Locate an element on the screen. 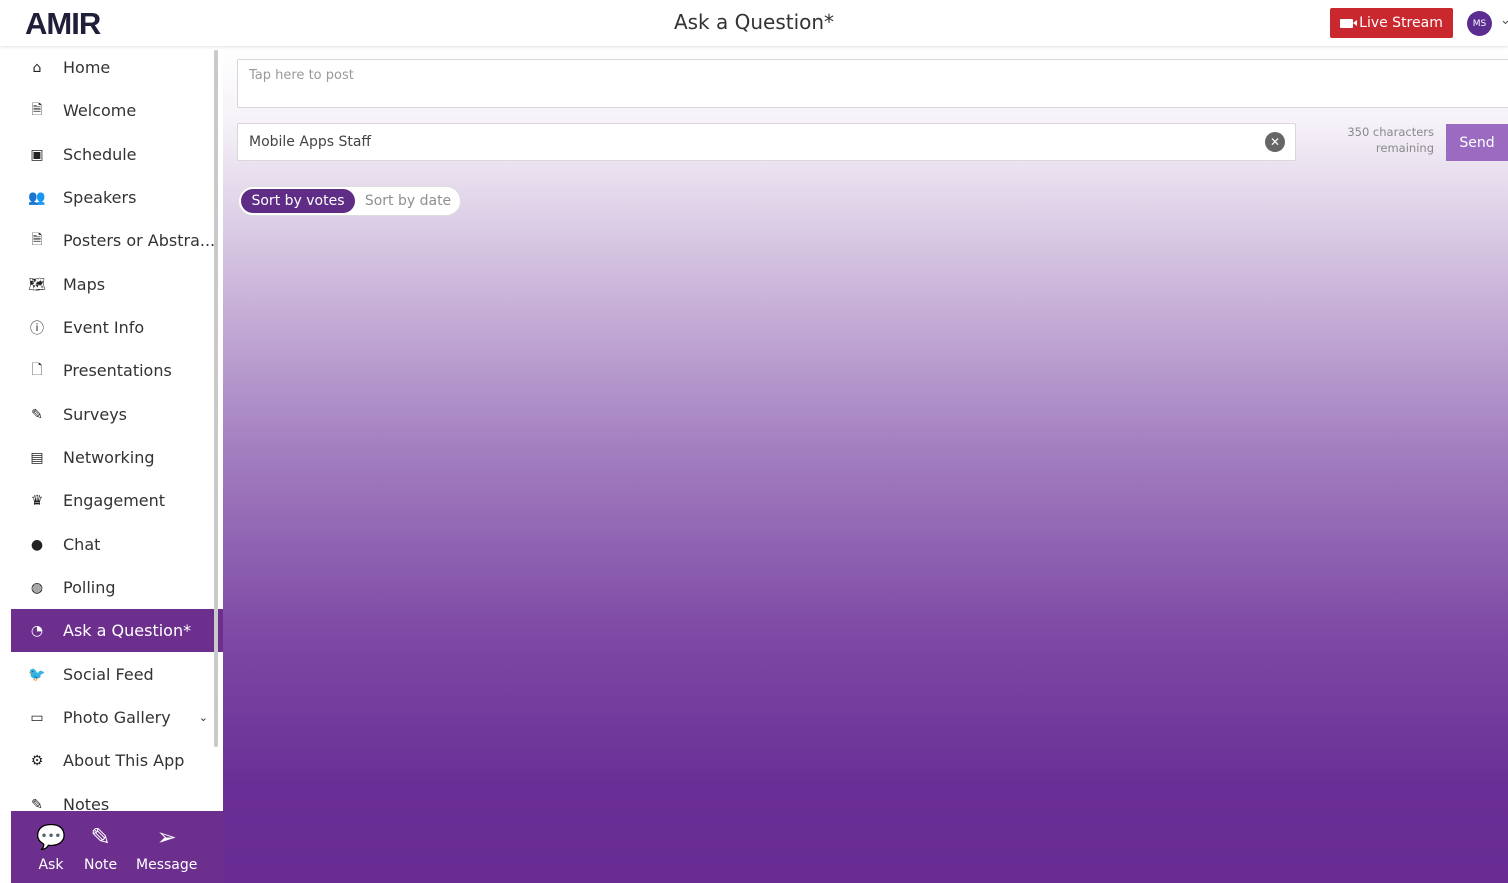 The height and width of the screenshot is (883, 1508). sidebar-item-welcome: 🗎 Welcome is located at coordinates (113, 110).